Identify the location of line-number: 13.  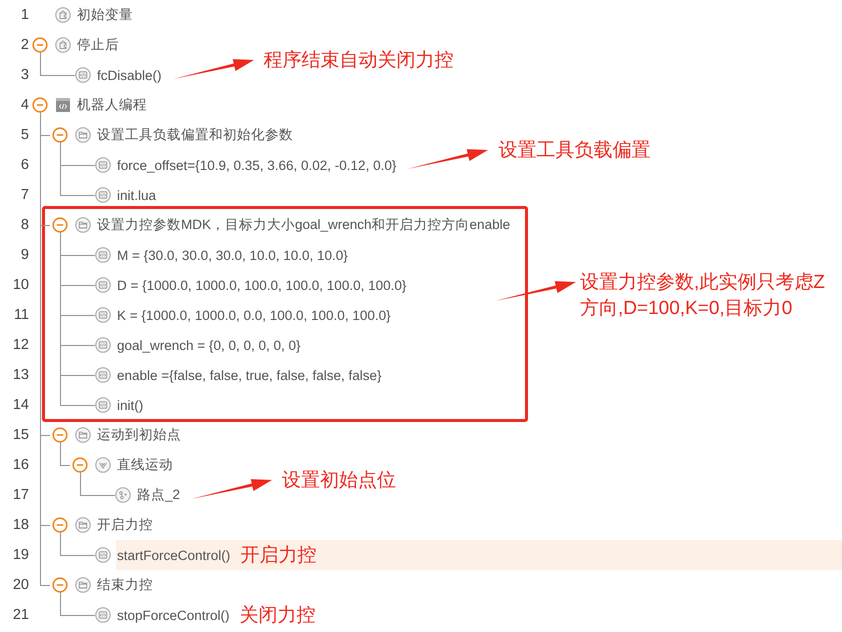
(21, 375).